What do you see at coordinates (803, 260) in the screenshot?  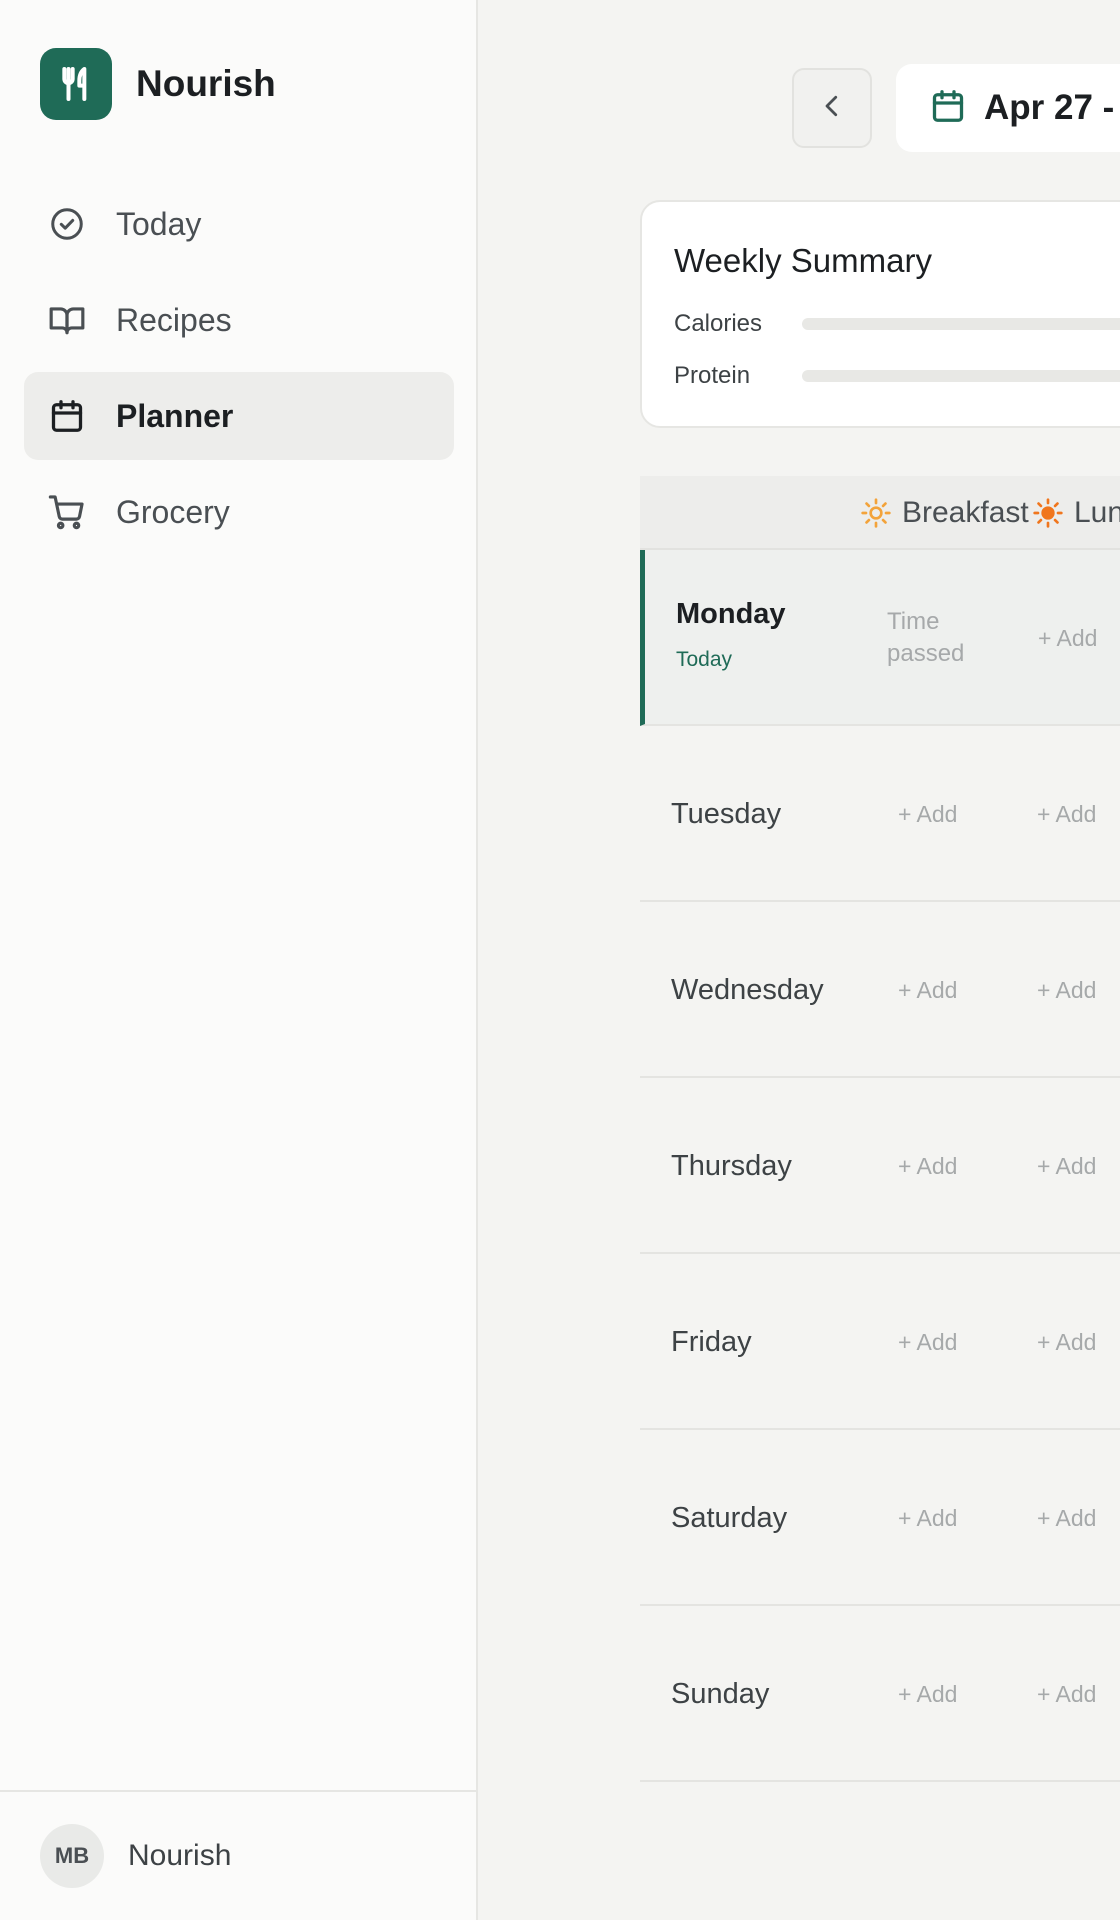 I see `weekly-summary-title: Weekly Summary` at bounding box center [803, 260].